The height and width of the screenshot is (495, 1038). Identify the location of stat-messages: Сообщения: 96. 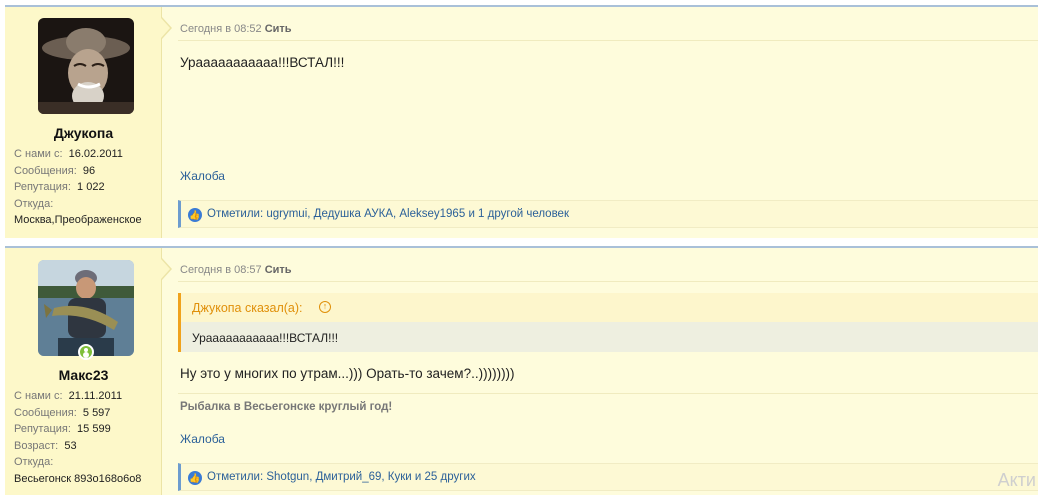
(55, 170).